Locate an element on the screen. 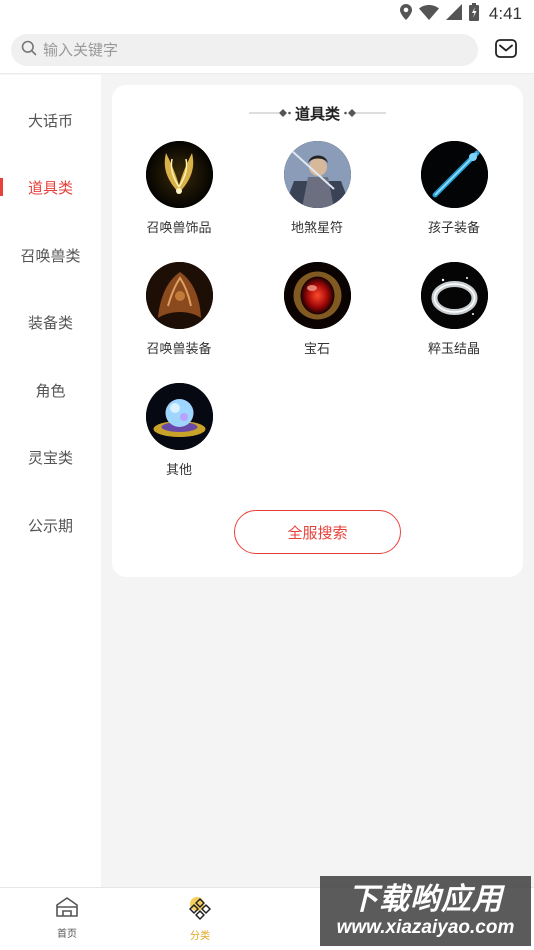 Image resolution: width=534 pixels, height=950 pixels. sidebar-item-label: 道具类 is located at coordinates (50, 187).